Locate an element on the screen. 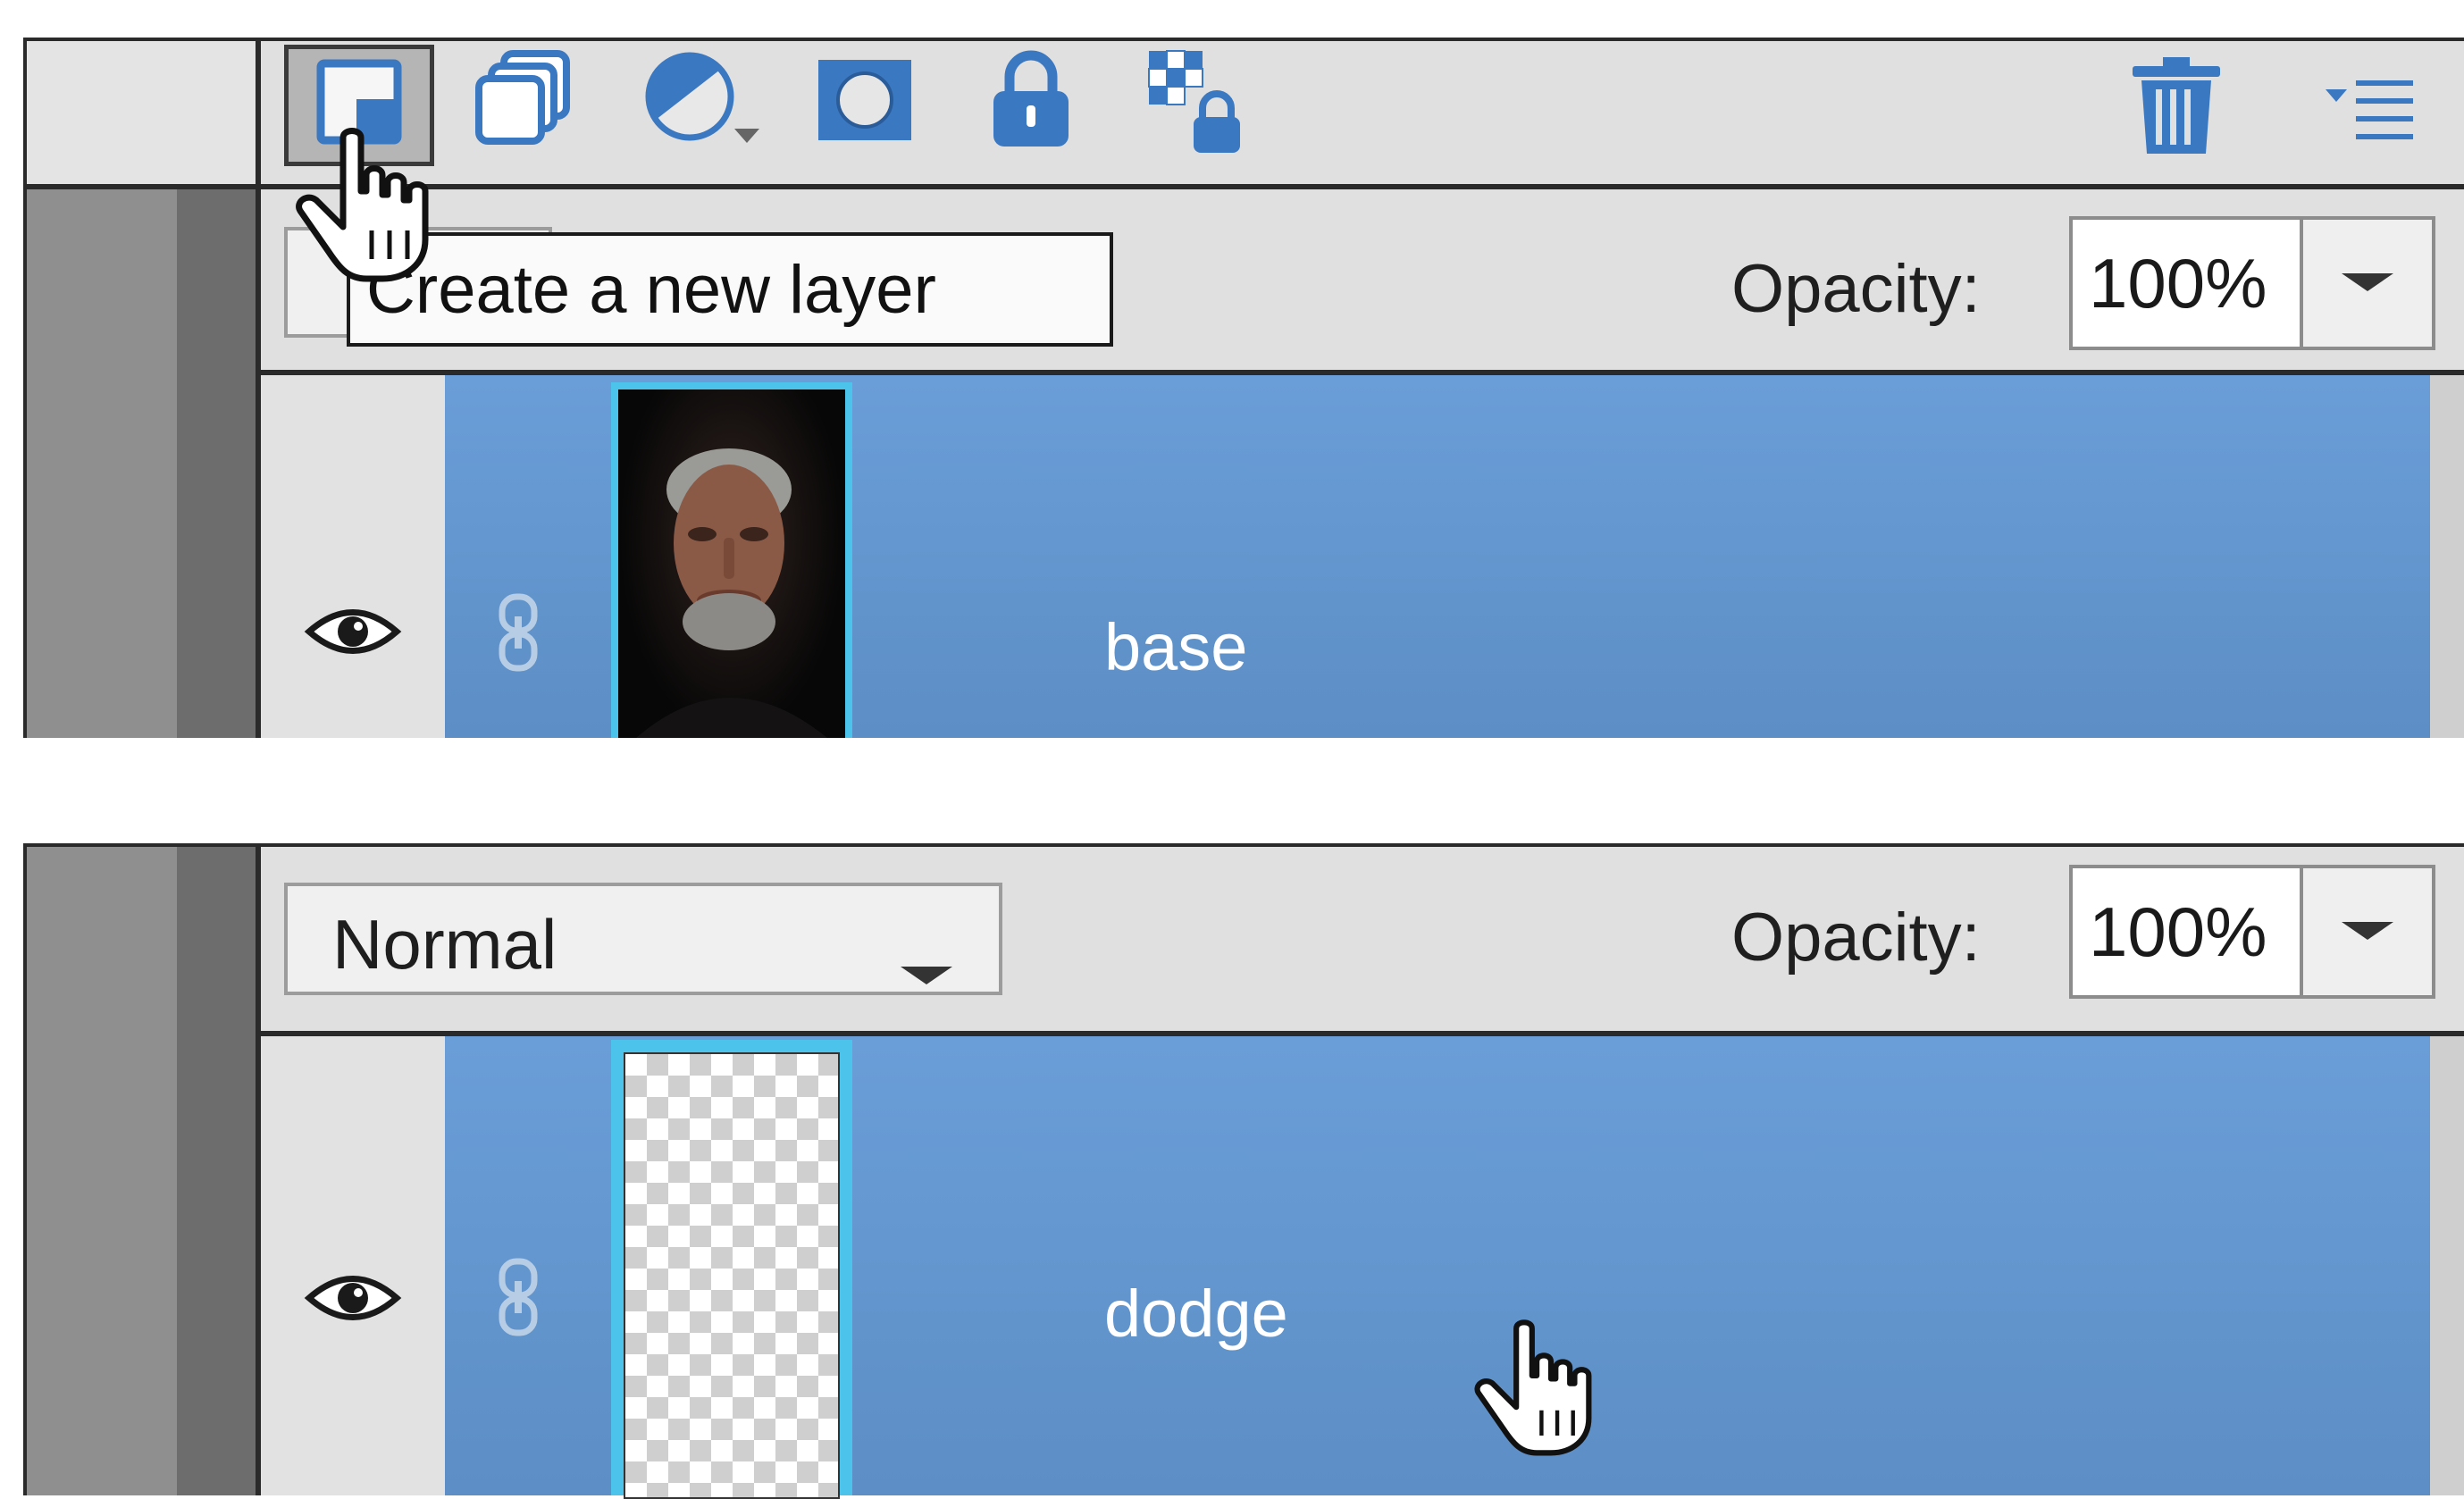 The height and width of the screenshot is (1499, 2464). toolbar-left-cell is located at coordinates (142, 112).